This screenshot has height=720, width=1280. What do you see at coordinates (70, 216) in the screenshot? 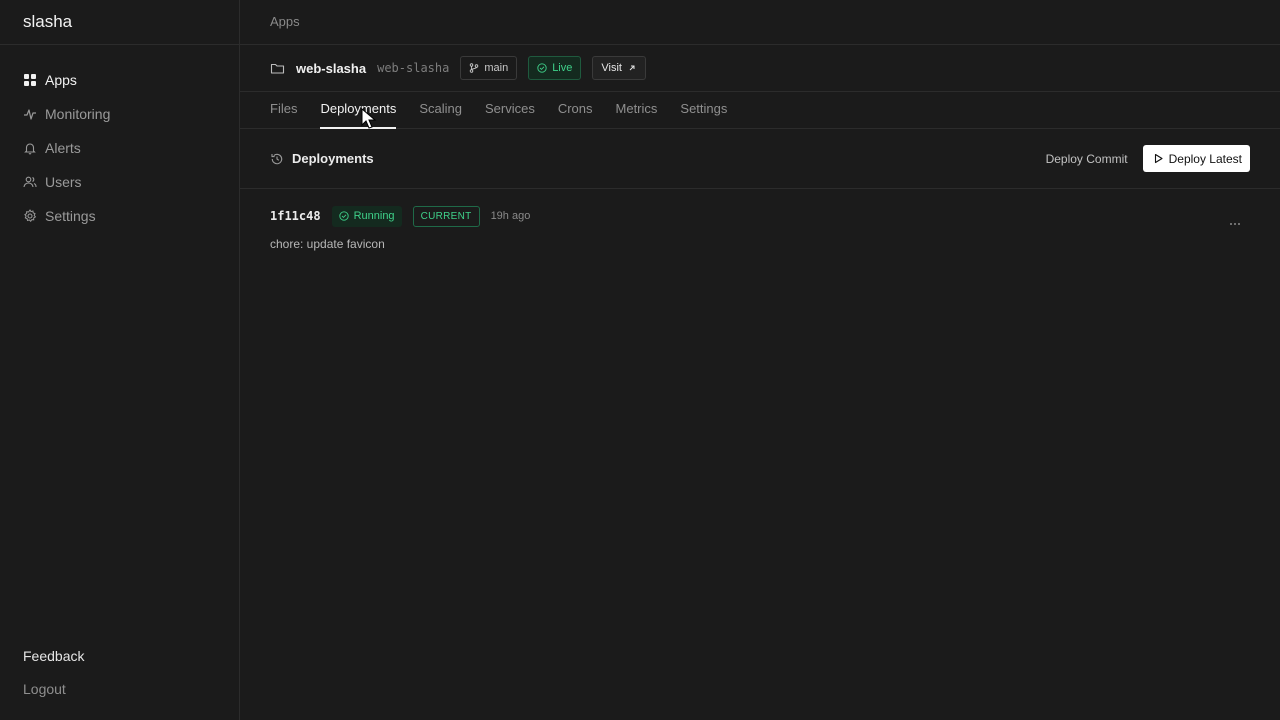
I see `sidebar-item-label: Settings` at bounding box center [70, 216].